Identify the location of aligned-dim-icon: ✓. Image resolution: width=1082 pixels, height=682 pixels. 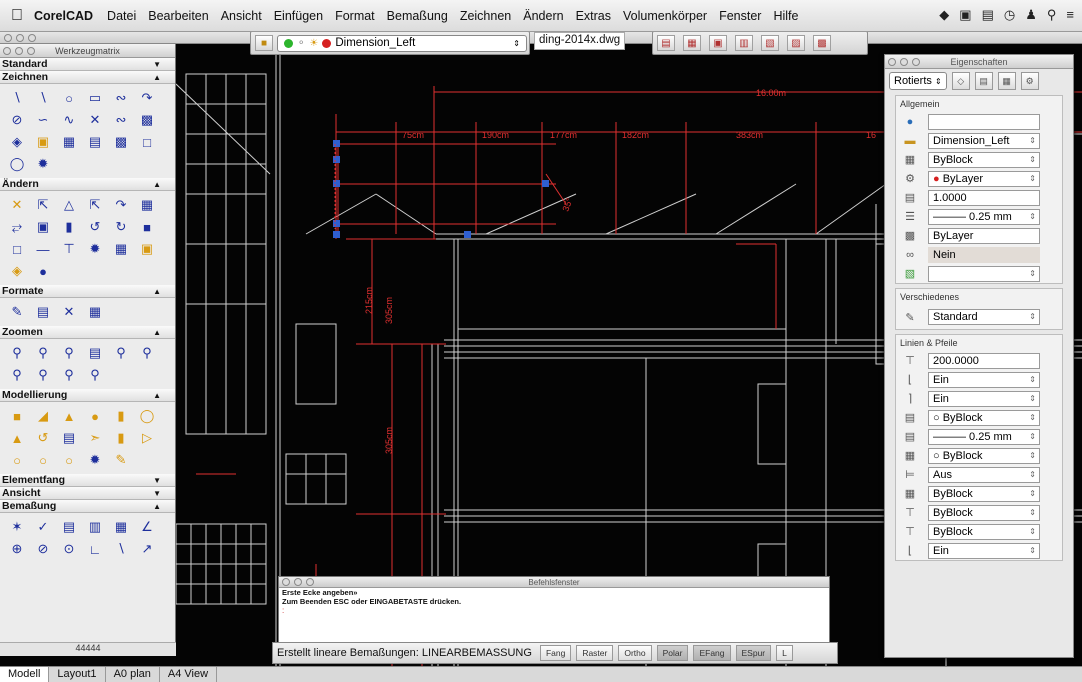
(43, 527).